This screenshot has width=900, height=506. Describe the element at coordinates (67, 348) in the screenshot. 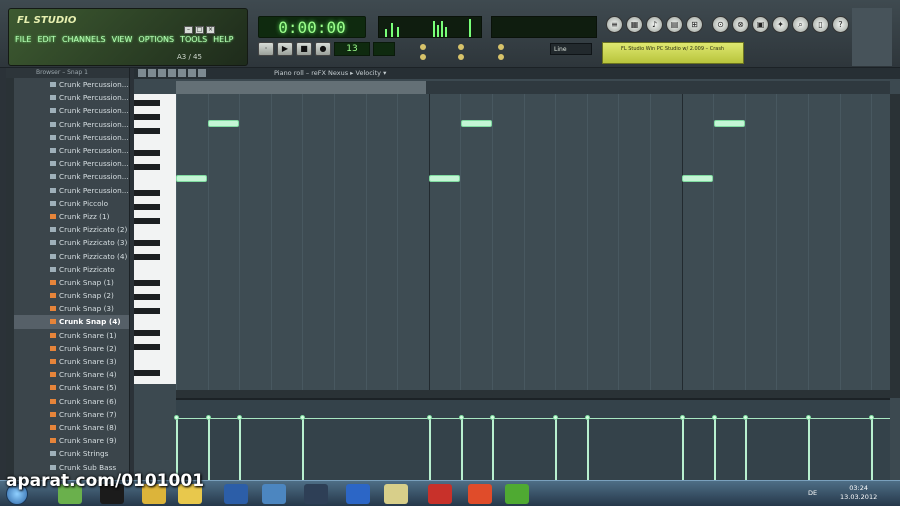

I see `browser-item: Crunk Snare (2)` at that location.